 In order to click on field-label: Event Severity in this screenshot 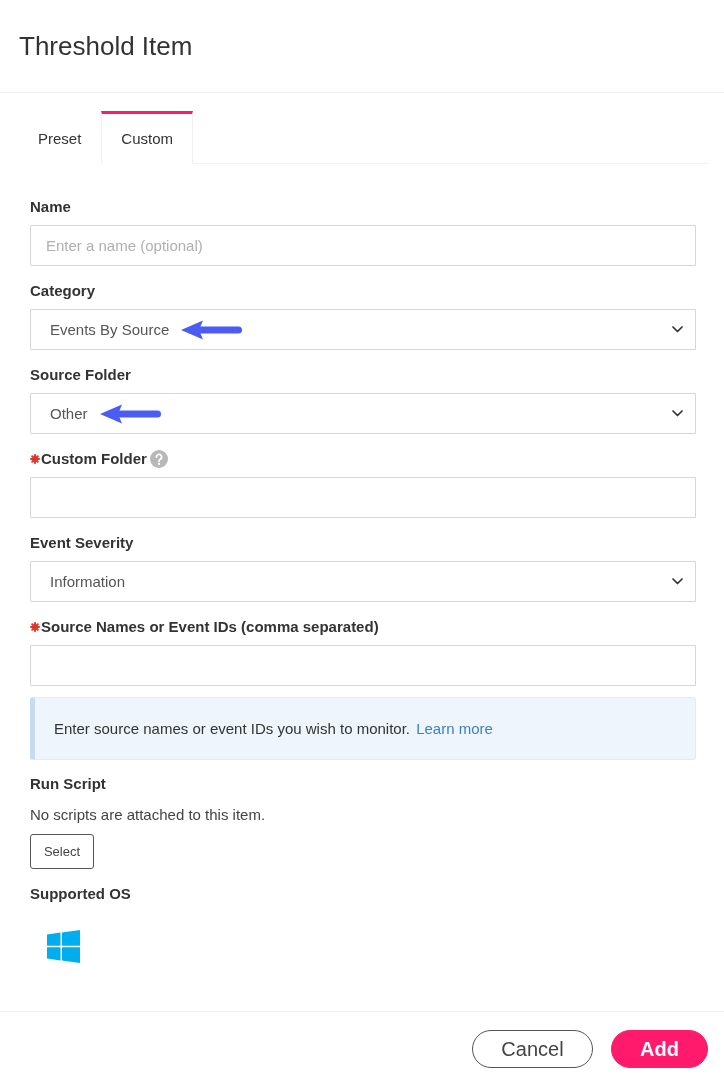, I will do `click(82, 543)`.